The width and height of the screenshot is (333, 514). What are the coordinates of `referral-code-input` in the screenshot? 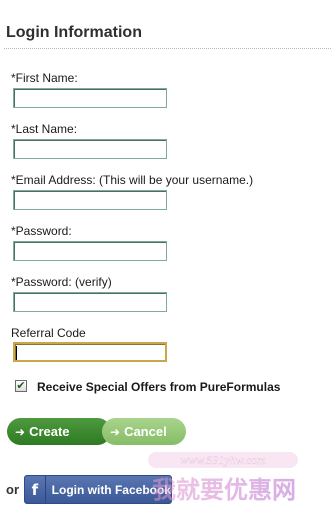 It's located at (90, 352).